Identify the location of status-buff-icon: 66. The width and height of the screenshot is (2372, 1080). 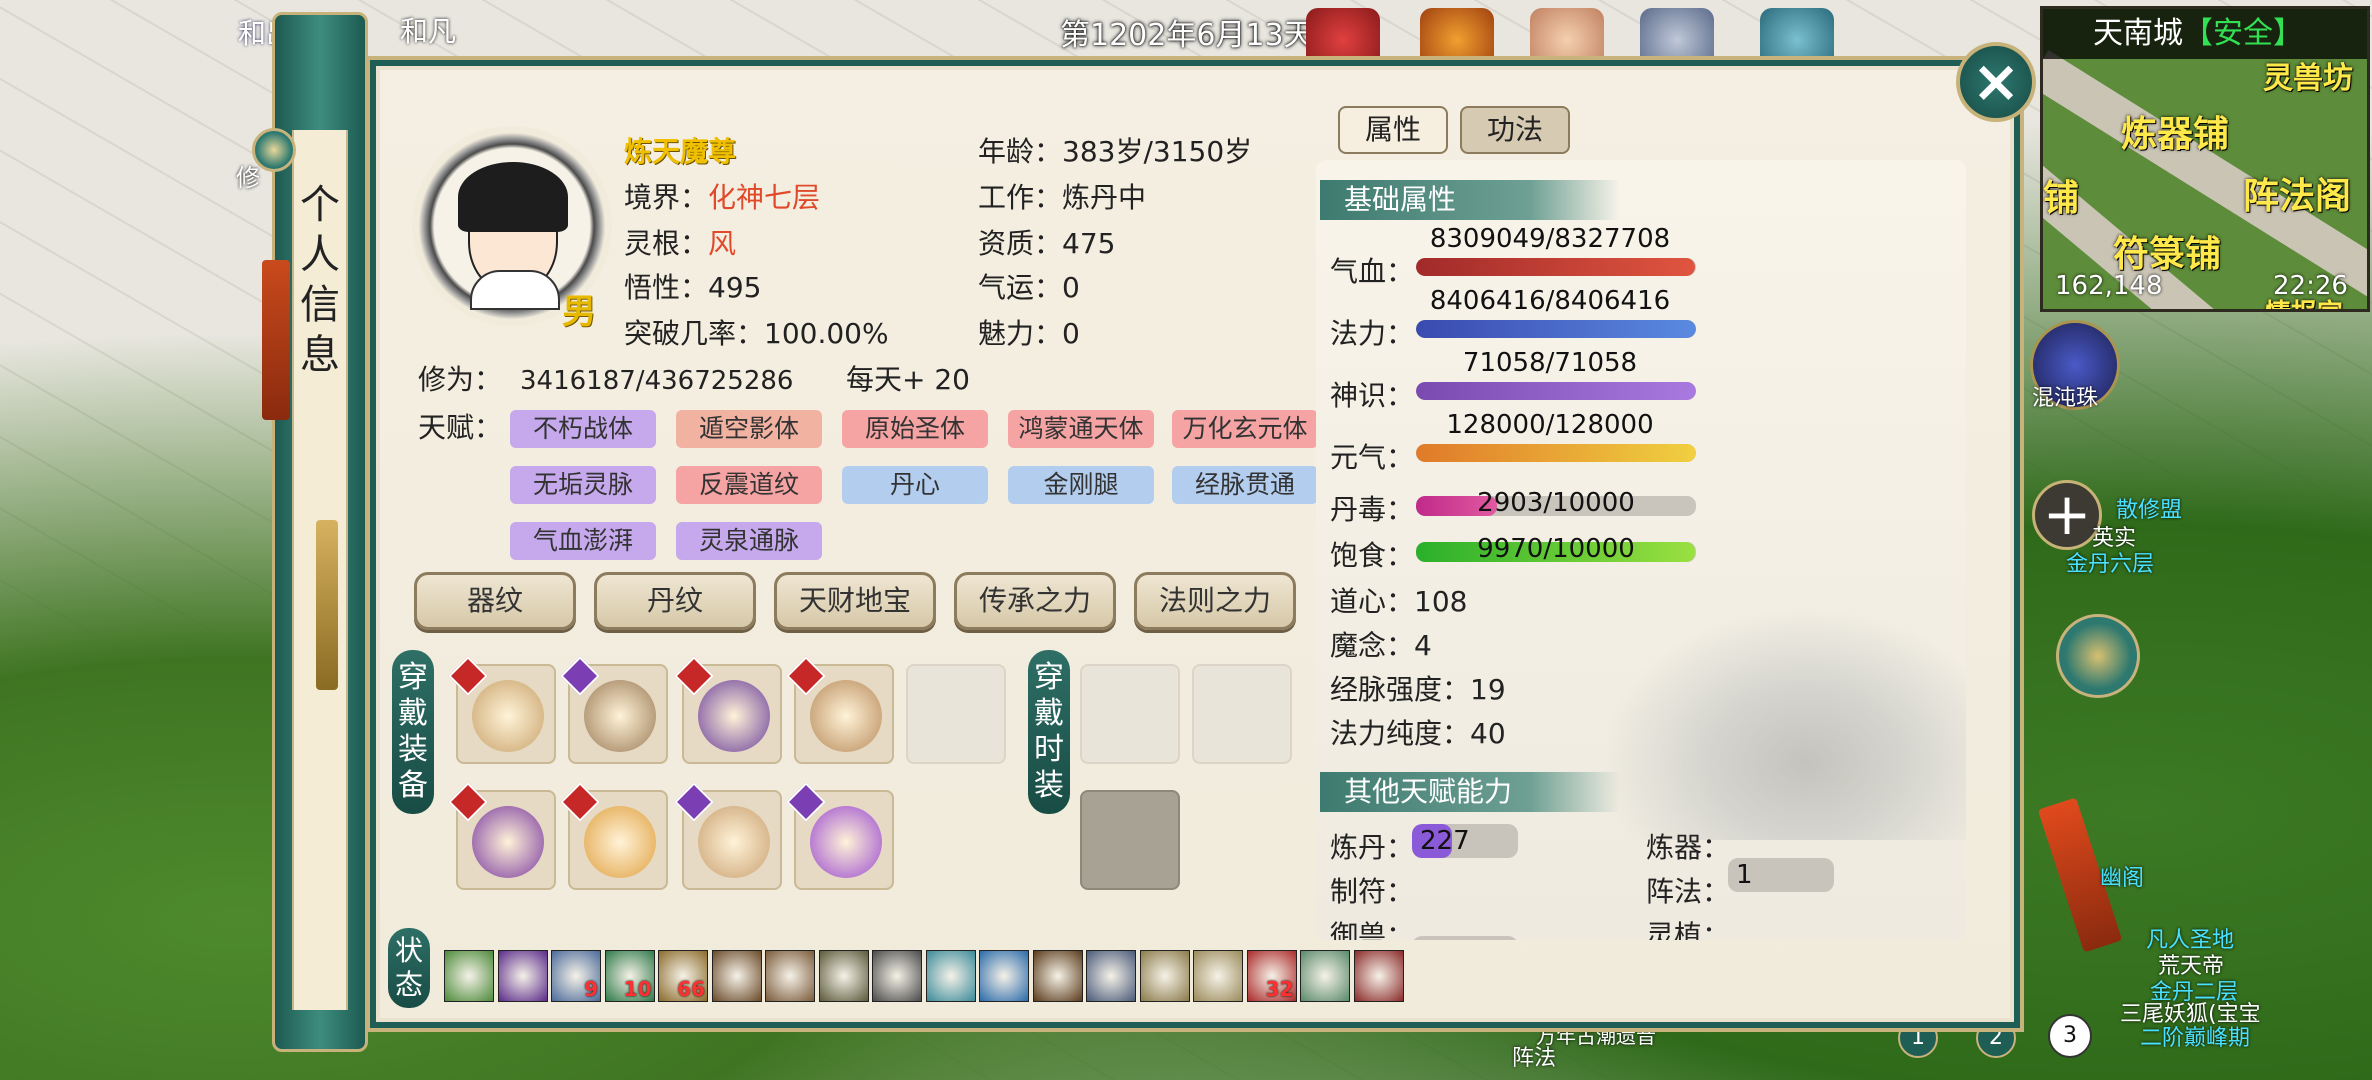
(683, 976).